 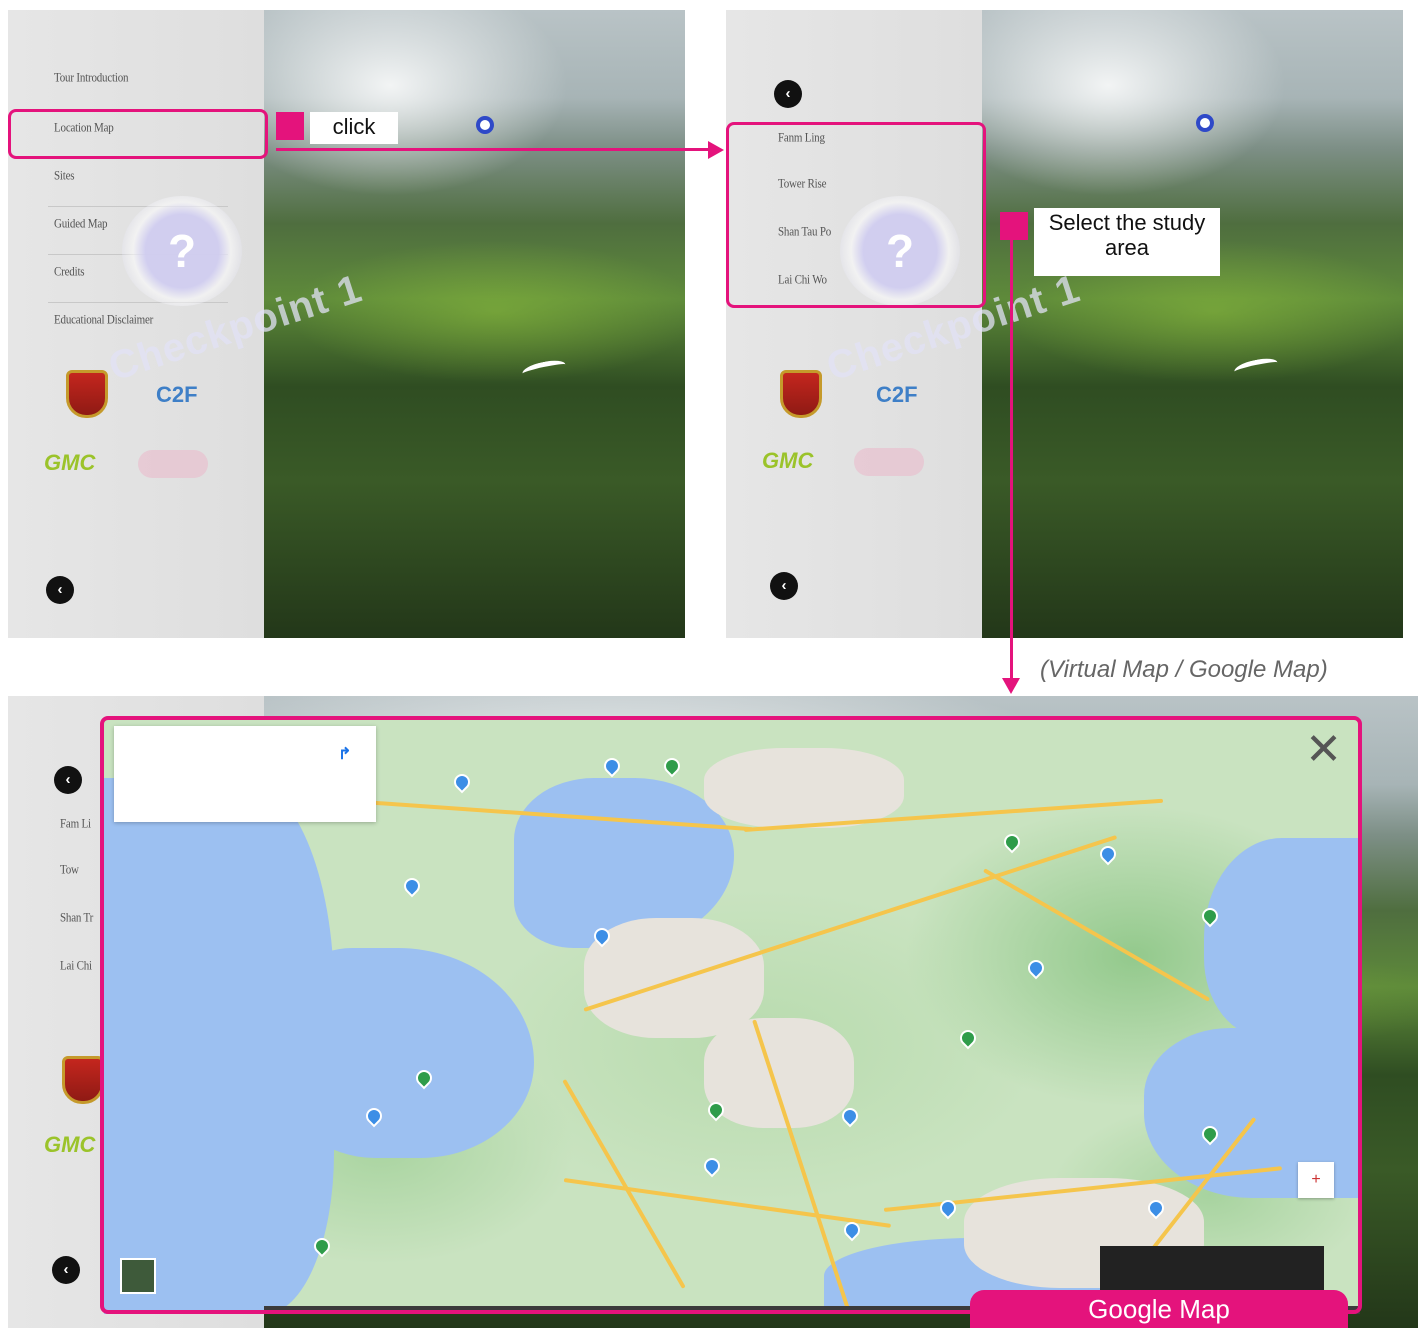 I want to click on click-annotation: click, so click(x=354, y=128).